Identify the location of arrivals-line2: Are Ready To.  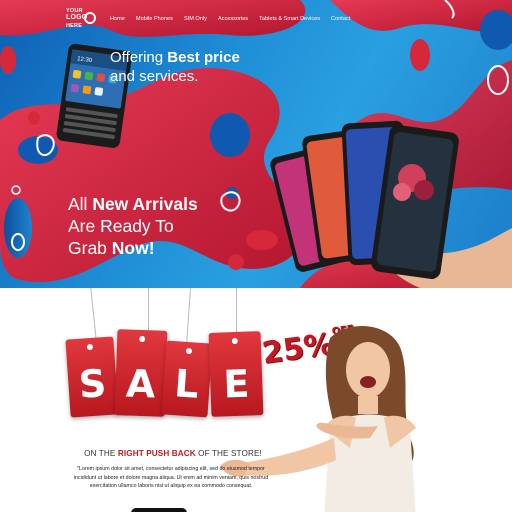
(121, 226).